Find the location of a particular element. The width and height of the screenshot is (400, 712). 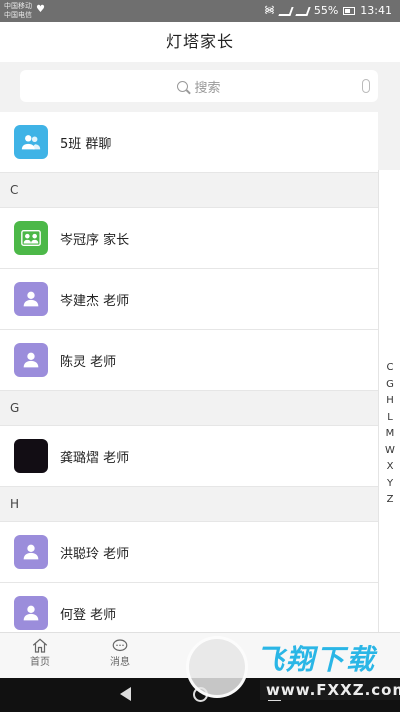

contact-row: 何登 老师 is located at coordinates (189, 607).